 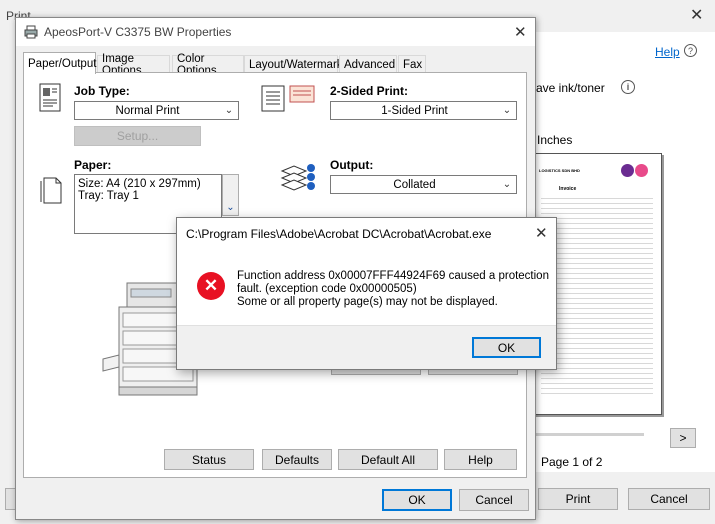 I want to click on paper-size: Size: A4 (210 x 297mm), so click(x=139, y=184).